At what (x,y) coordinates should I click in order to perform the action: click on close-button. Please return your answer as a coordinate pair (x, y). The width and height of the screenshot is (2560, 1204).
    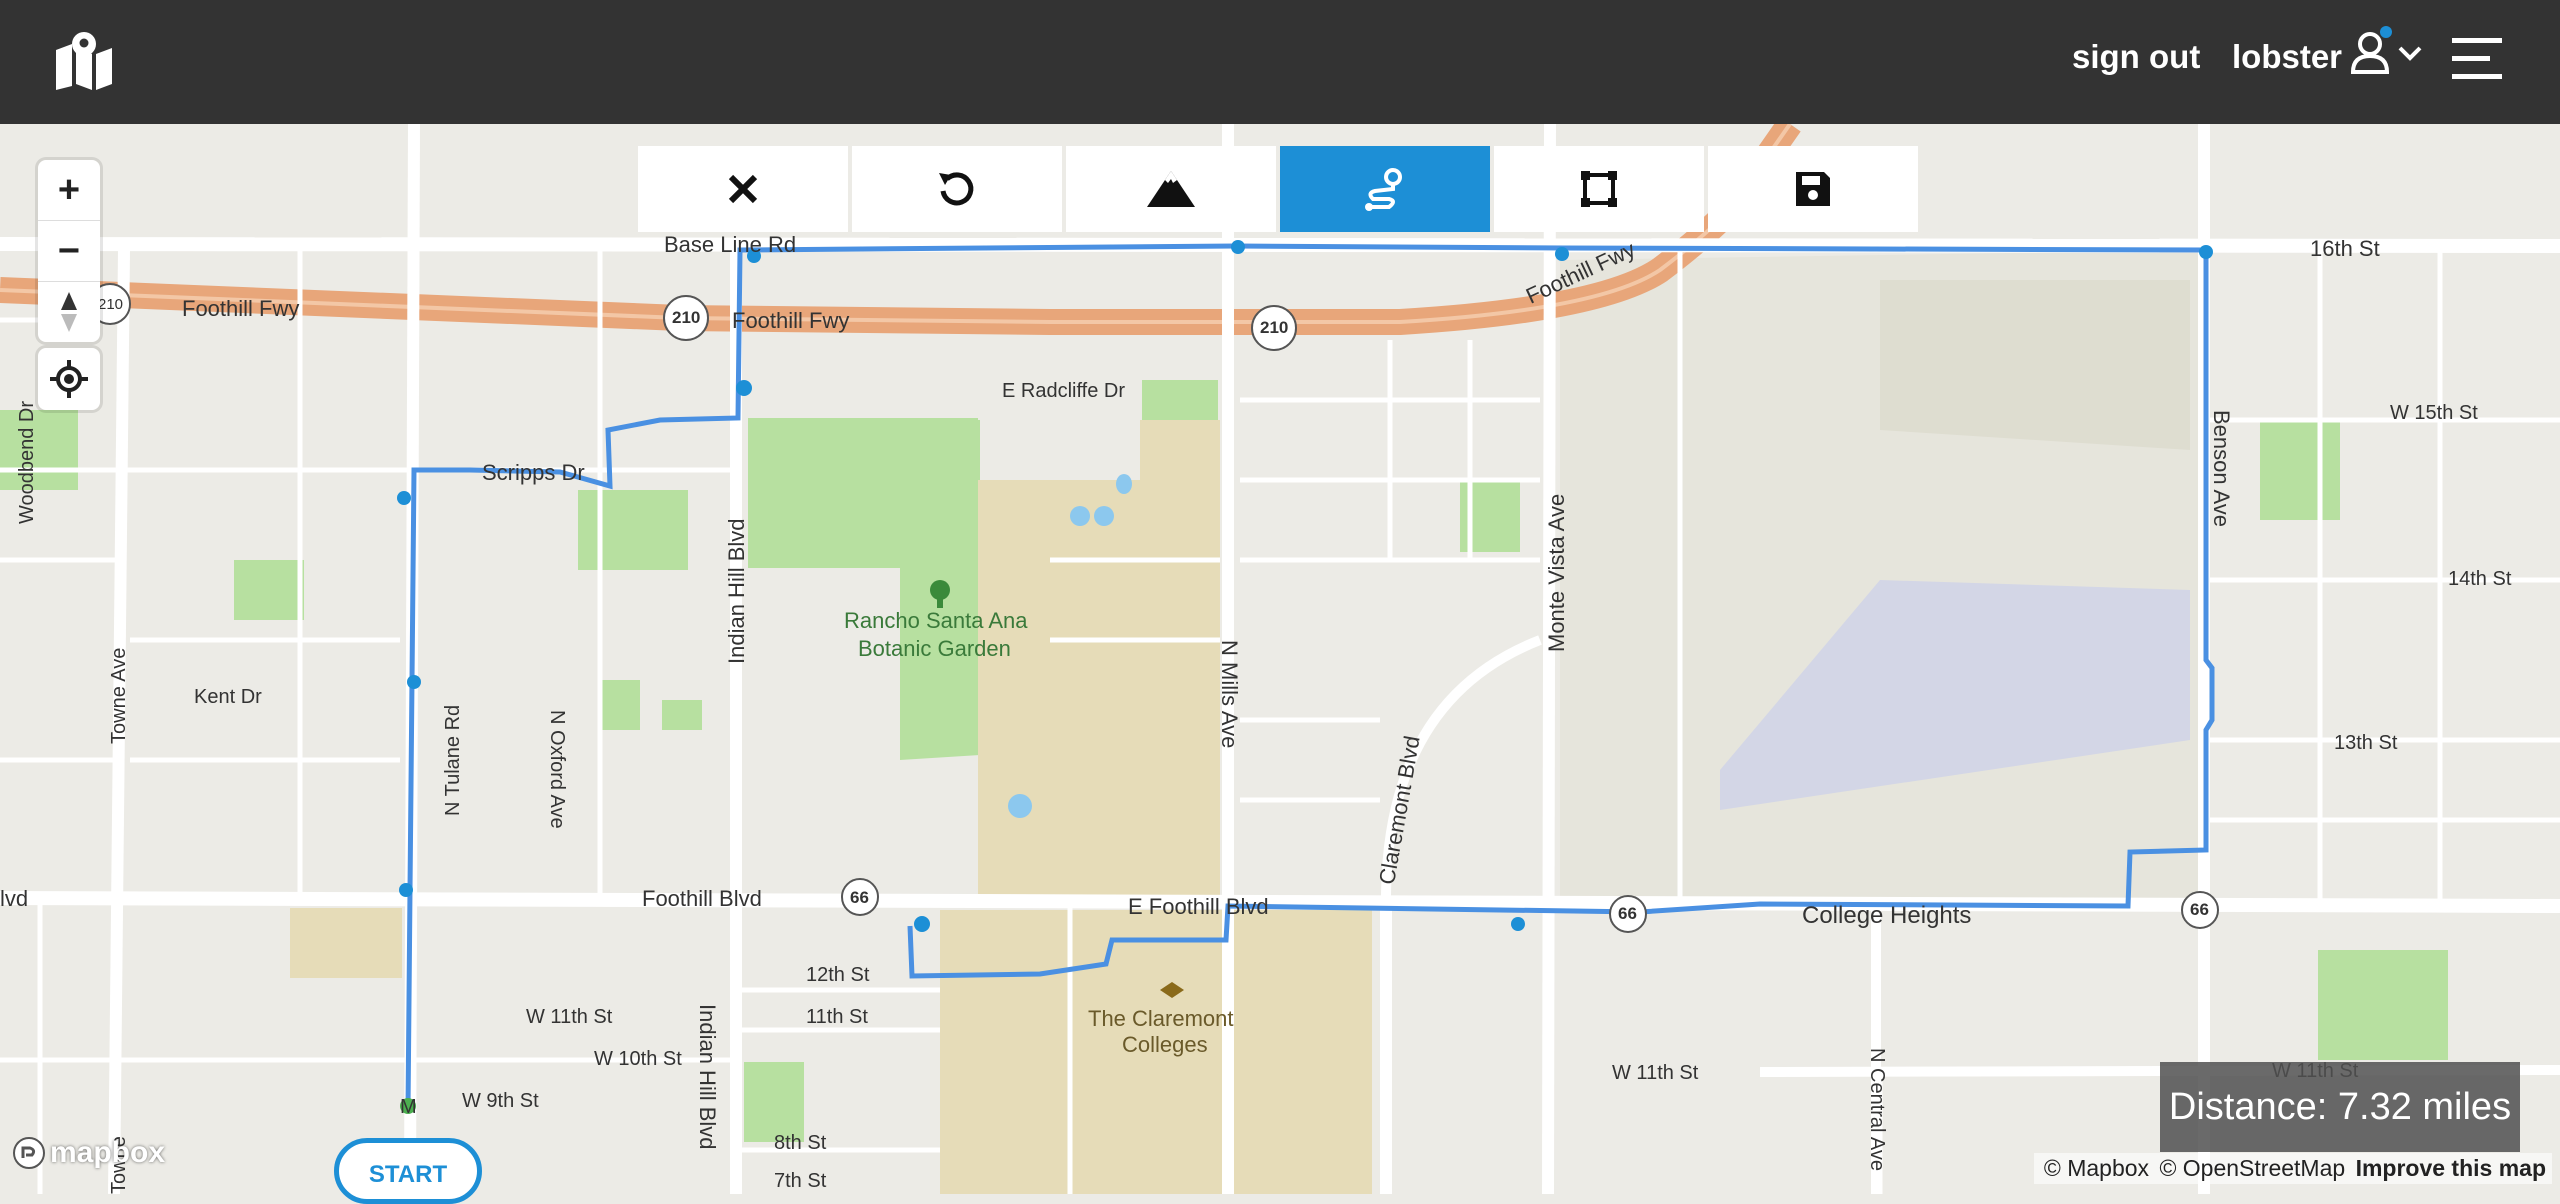
    Looking at the image, I should click on (743, 189).